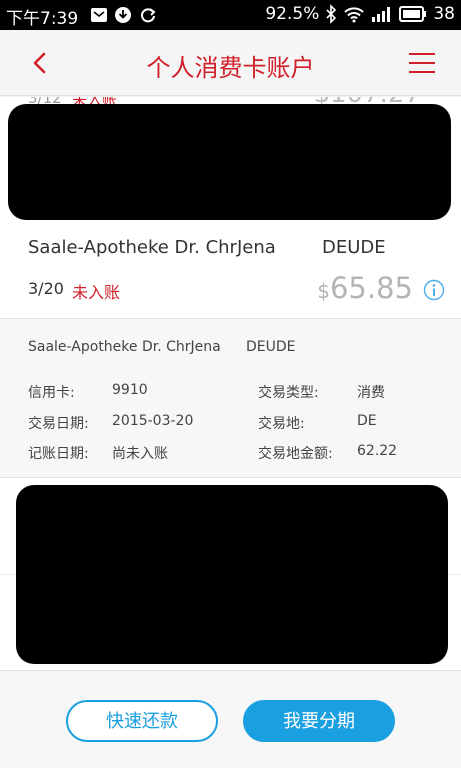 The height and width of the screenshot is (768, 461). I want to click on status-bar: 下午7:39 92.5% 38, so click(230, 15).